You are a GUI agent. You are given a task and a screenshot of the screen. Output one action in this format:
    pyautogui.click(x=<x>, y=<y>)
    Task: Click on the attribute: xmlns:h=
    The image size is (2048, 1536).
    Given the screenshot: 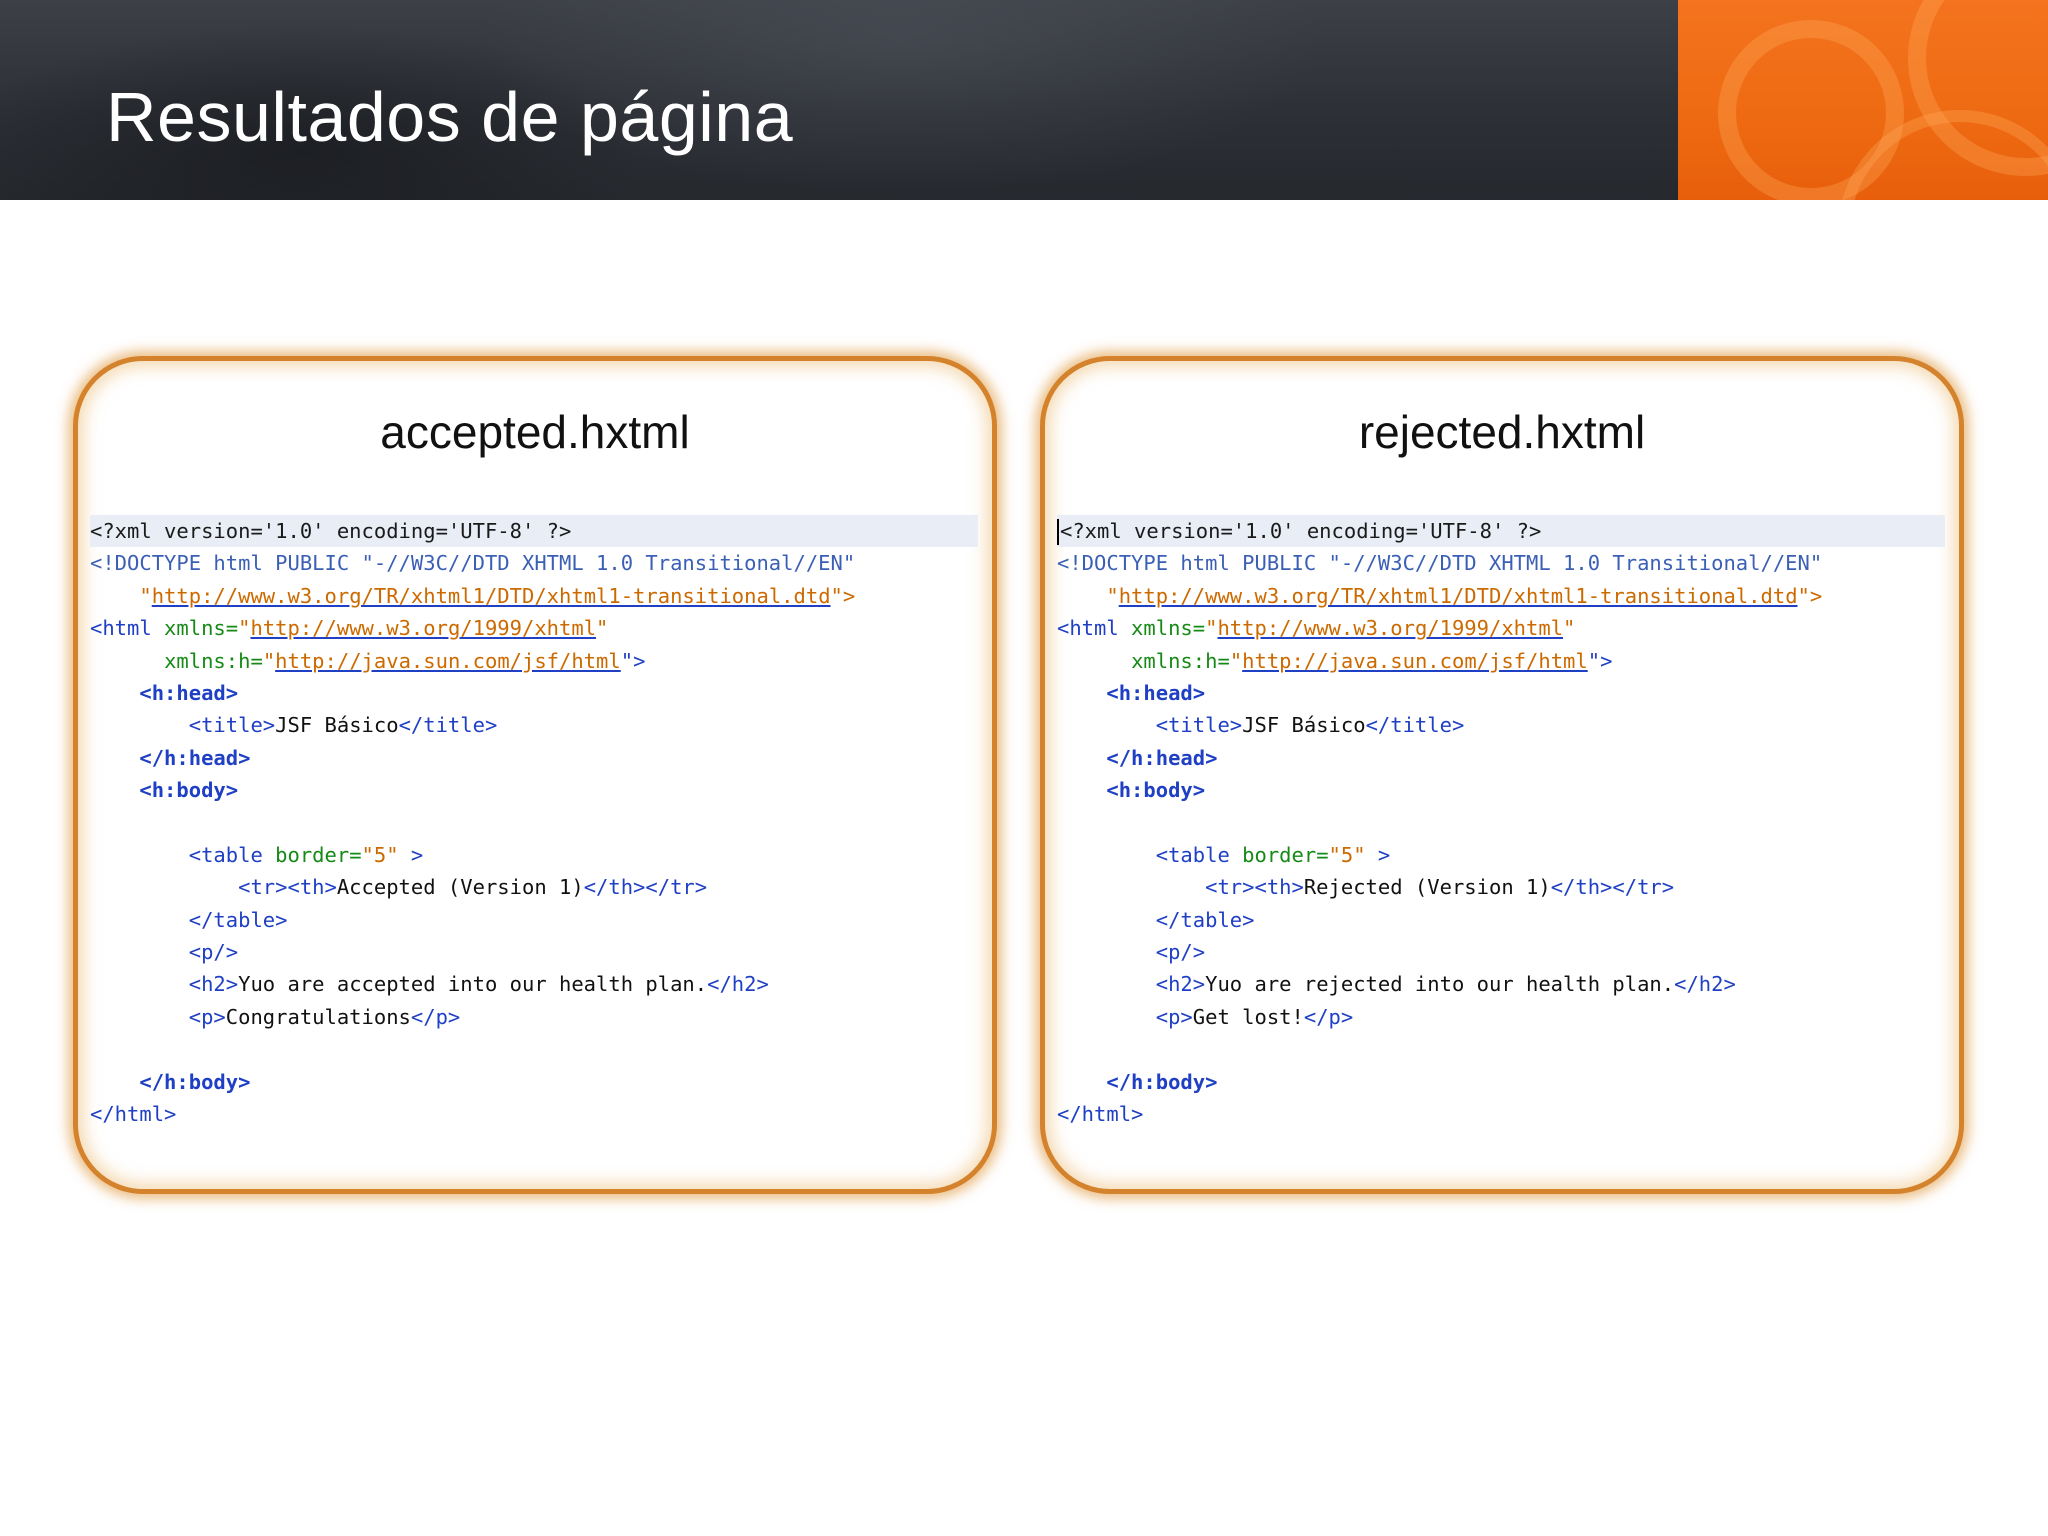 What is the action you would take?
    pyautogui.click(x=1180, y=660)
    